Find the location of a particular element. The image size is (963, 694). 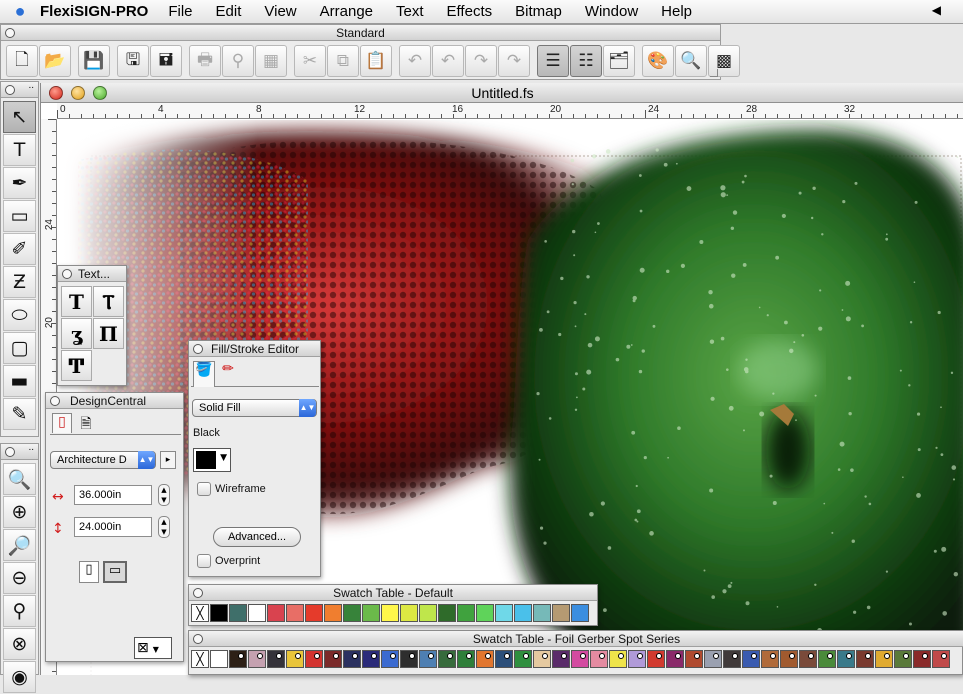

default-swatch: ╳ is located at coordinates (200, 613).